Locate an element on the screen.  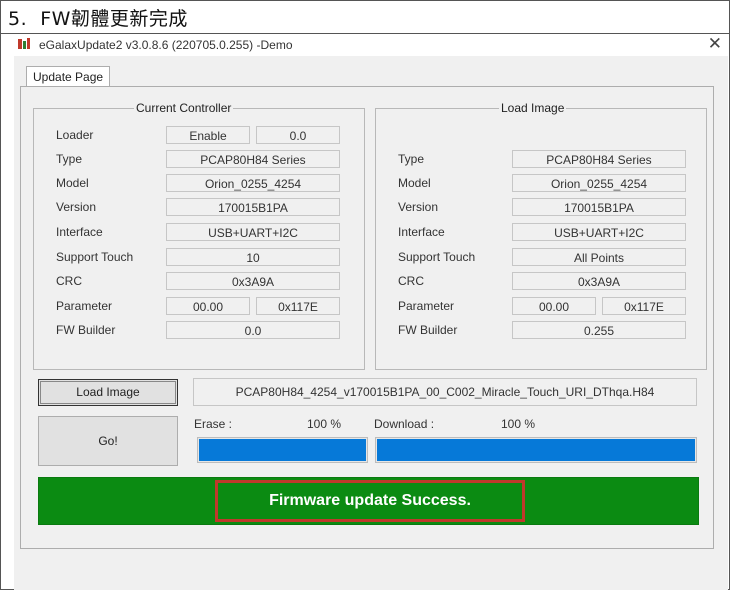
download-percent: 100 % is located at coordinates (518, 424).